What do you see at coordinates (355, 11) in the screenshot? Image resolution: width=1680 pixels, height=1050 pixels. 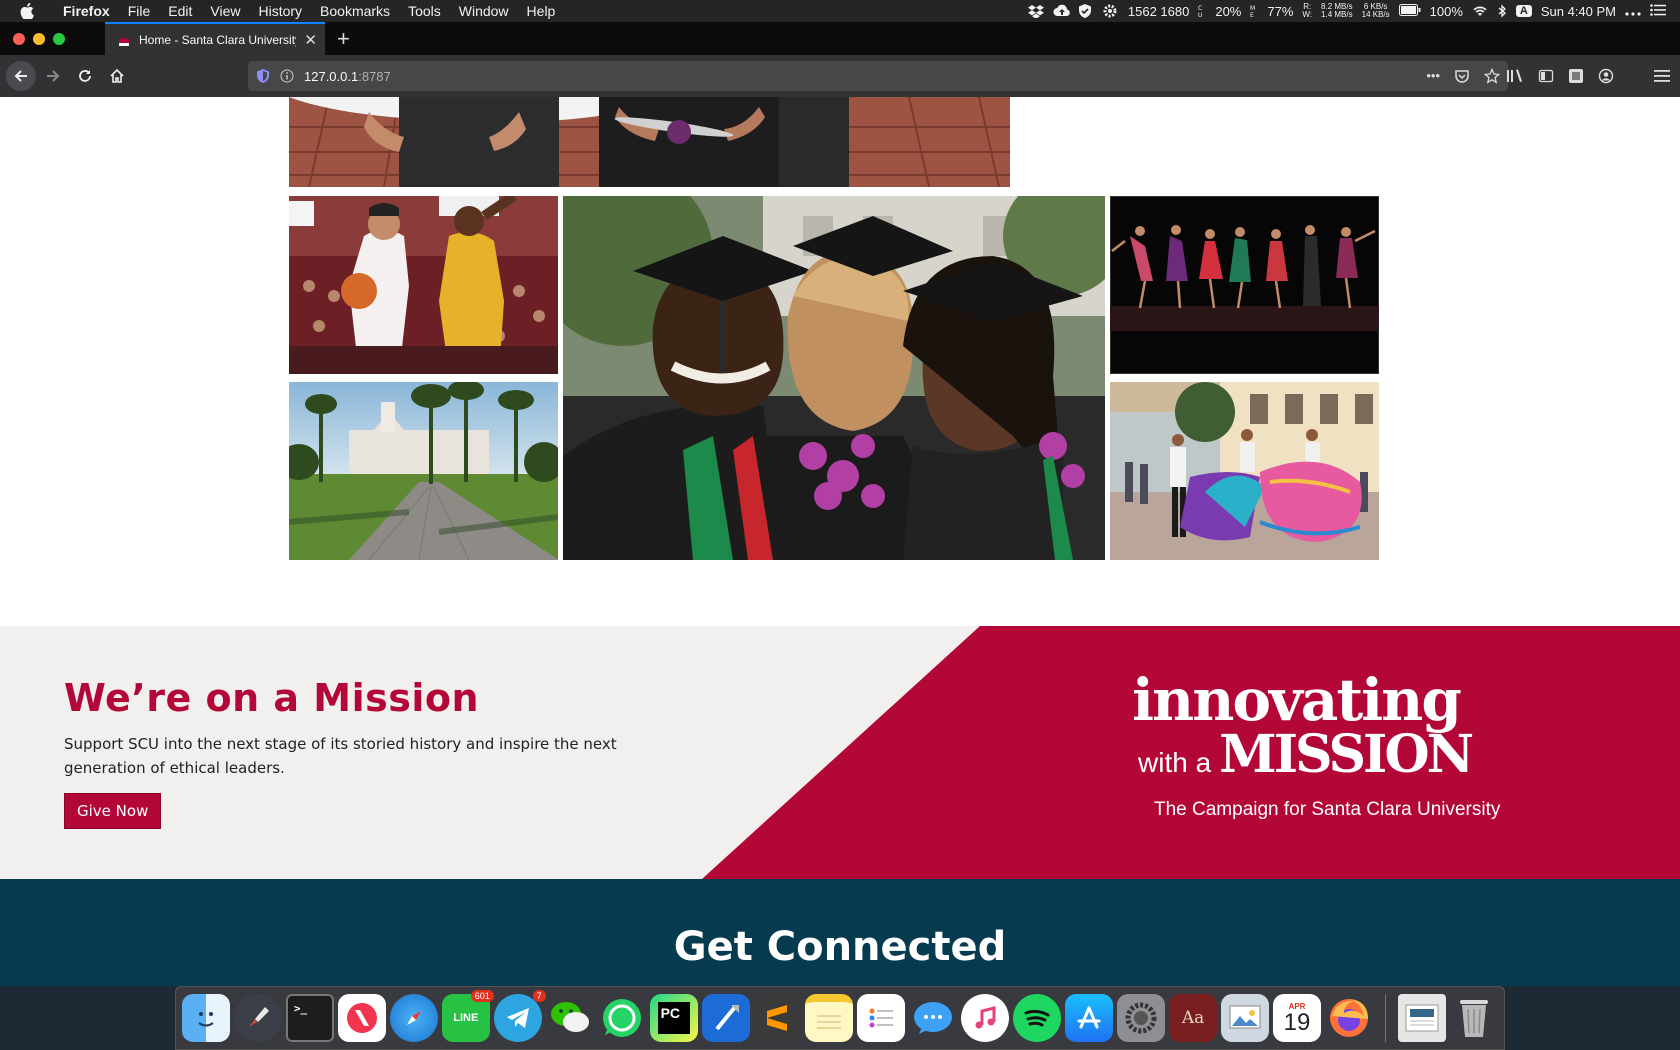 I see `menu-bookmarks: Bookmarks` at bounding box center [355, 11].